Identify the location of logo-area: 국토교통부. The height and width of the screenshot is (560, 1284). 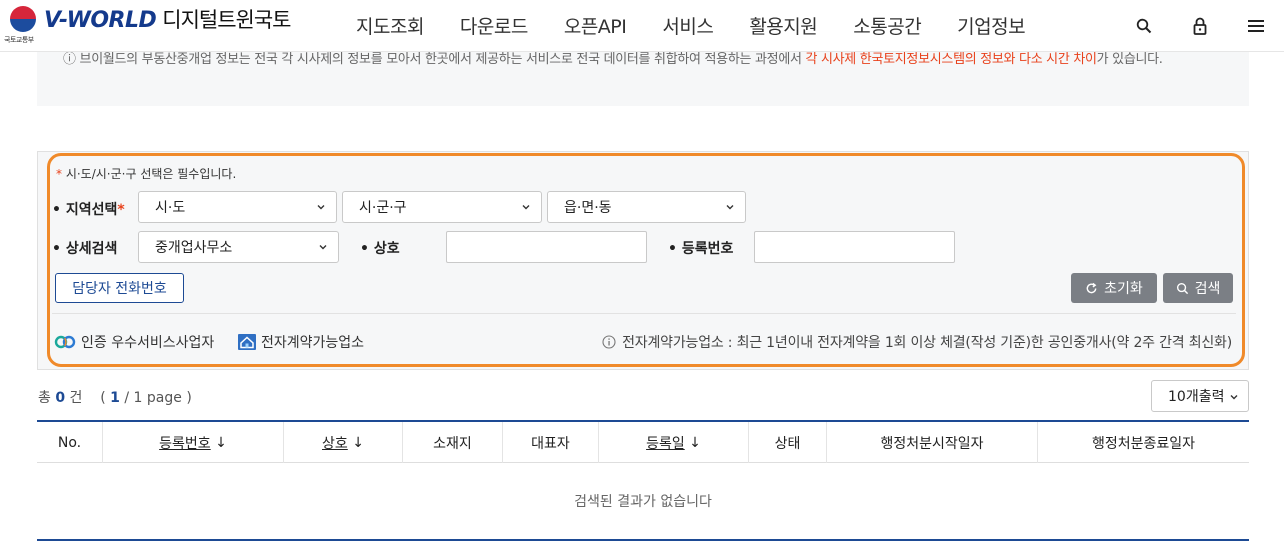
(24, 26).